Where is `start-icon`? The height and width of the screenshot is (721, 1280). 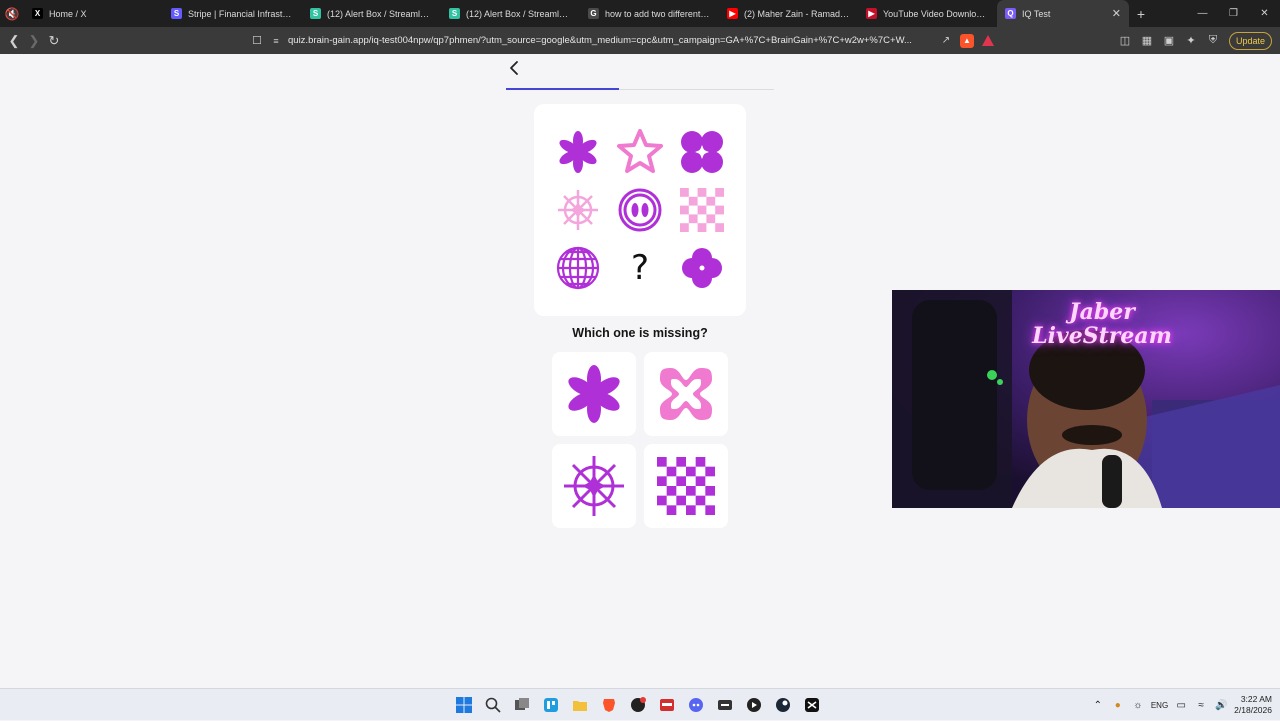 start-icon is located at coordinates (464, 705).